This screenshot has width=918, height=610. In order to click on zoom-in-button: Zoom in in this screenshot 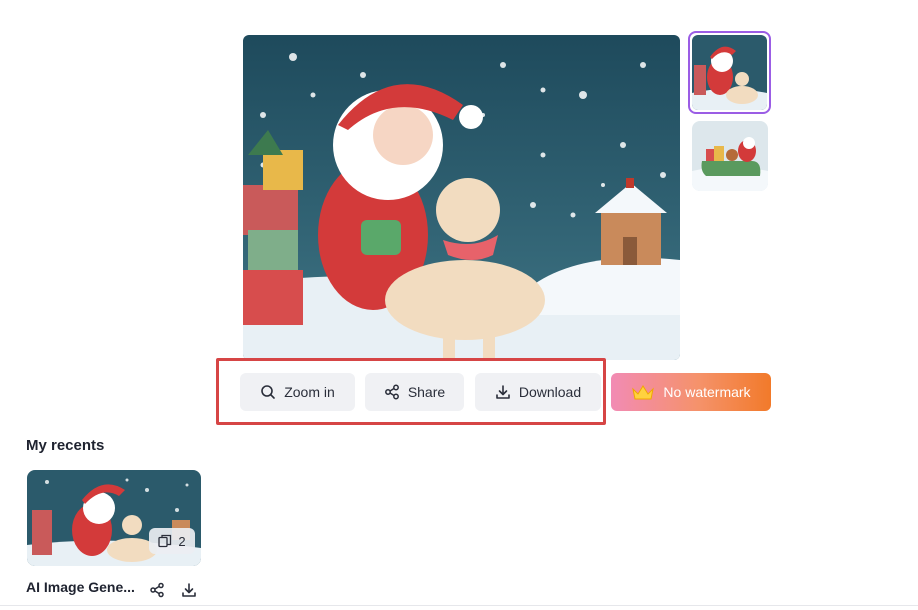, I will do `click(297, 392)`.